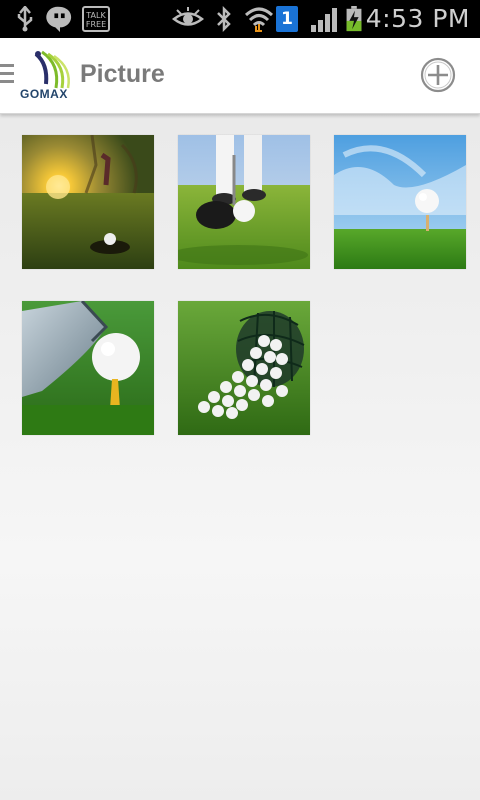  Describe the element at coordinates (122, 74) in the screenshot. I see `page-title: Picture` at that location.